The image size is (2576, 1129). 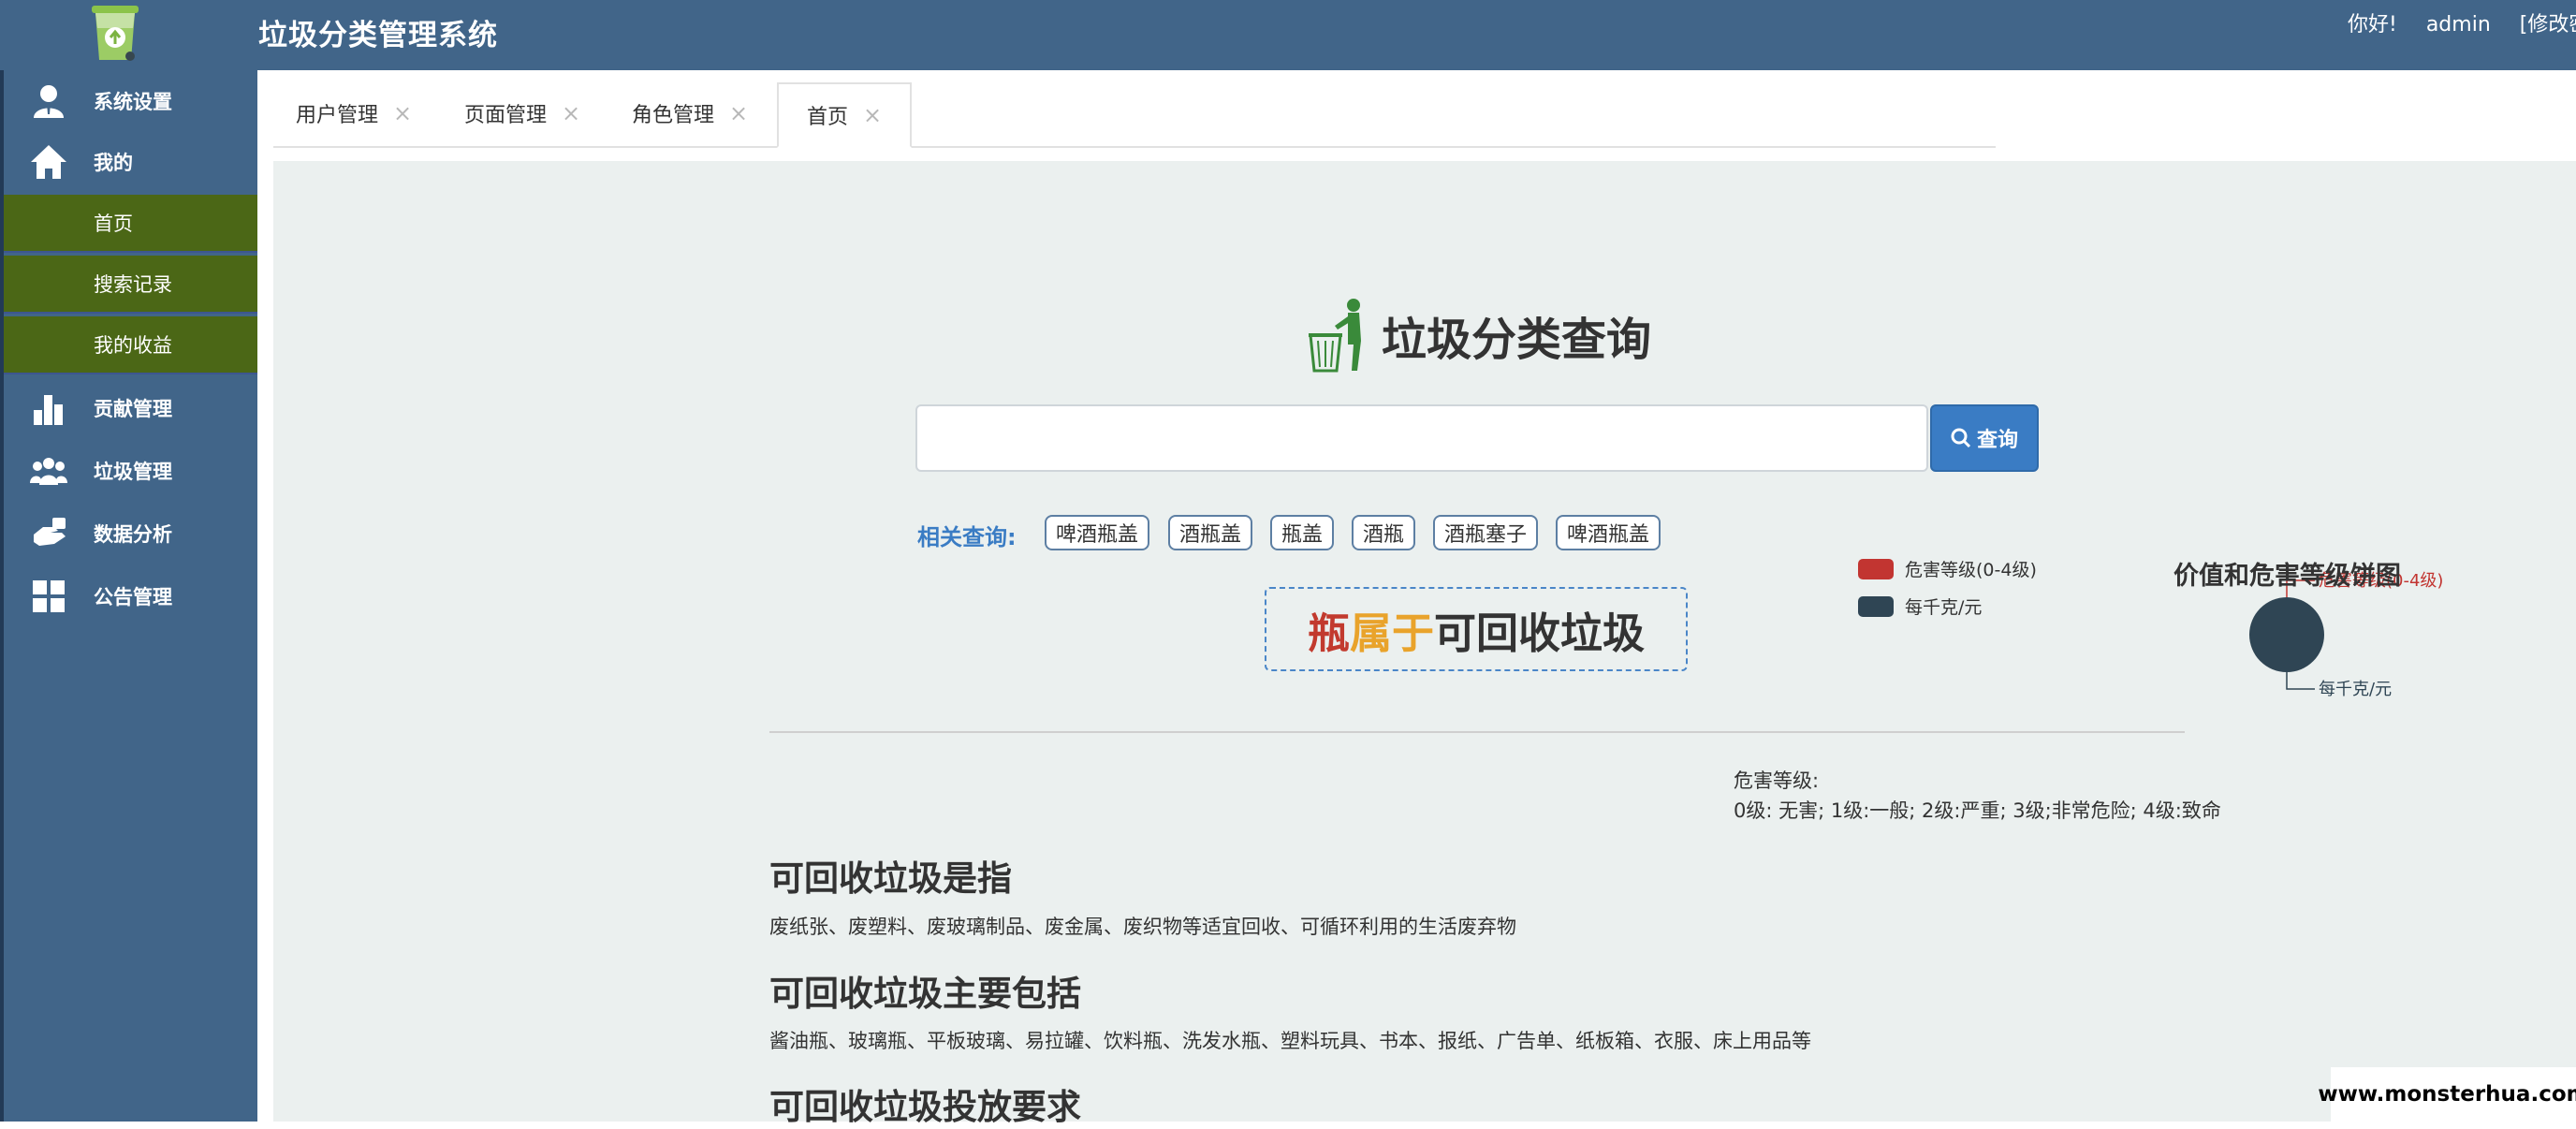 I want to click on sidebar-item-label: 数据分析, so click(x=133, y=535).